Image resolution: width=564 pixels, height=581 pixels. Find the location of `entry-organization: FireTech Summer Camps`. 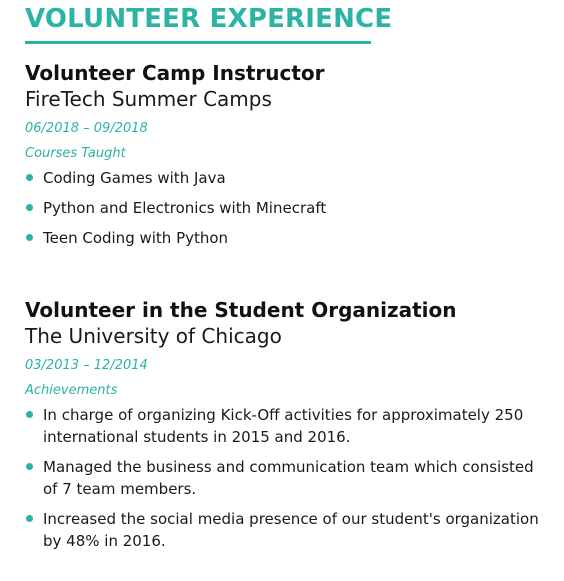

entry-organization: FireTech Summer Camps is located at coordinates (148, 99).